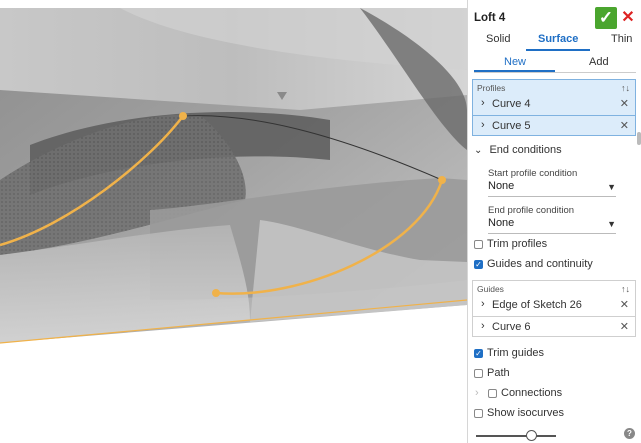  What do you see at coordinates (552, 225) in the screenshot?
I see `end-condition-select: None ▼` at bounding box center [552, 225].